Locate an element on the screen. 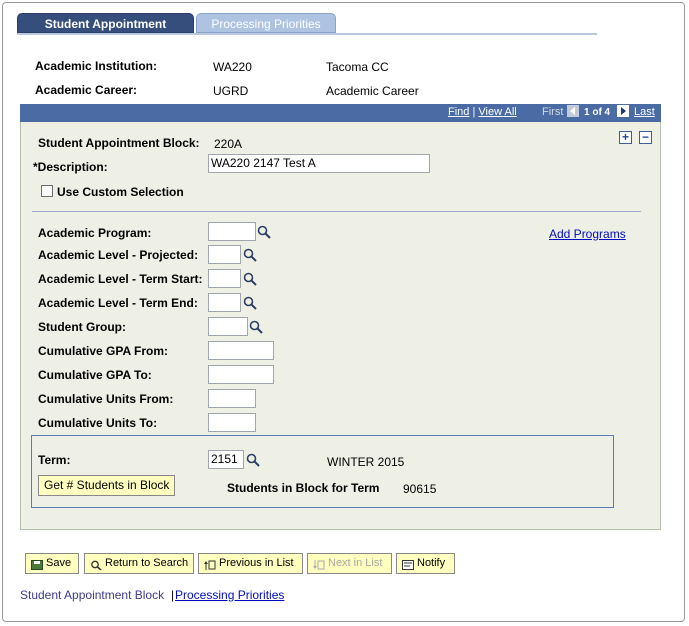 The image size is (689, 626). student-group-input is located at coordinates (228, 326).